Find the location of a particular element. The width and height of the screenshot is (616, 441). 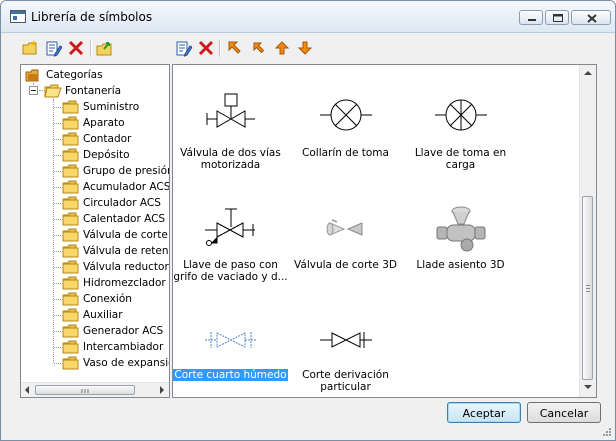

folder-box-icon is located at coordinates (32, 75).